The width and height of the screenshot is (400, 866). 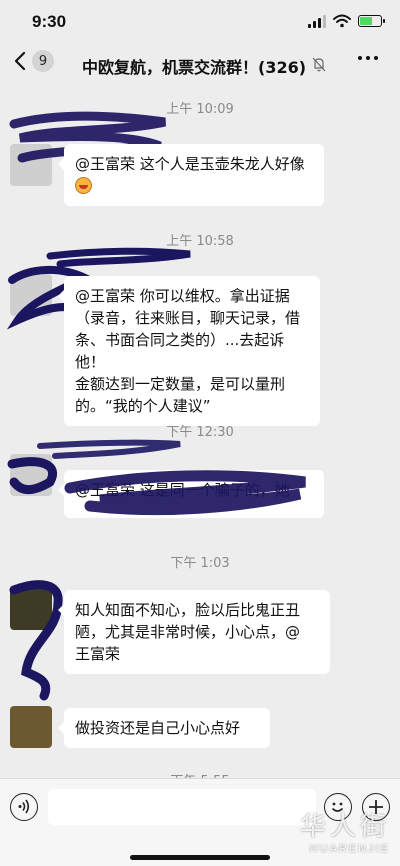 I want to click on more-button, so click(x=368, y=58).